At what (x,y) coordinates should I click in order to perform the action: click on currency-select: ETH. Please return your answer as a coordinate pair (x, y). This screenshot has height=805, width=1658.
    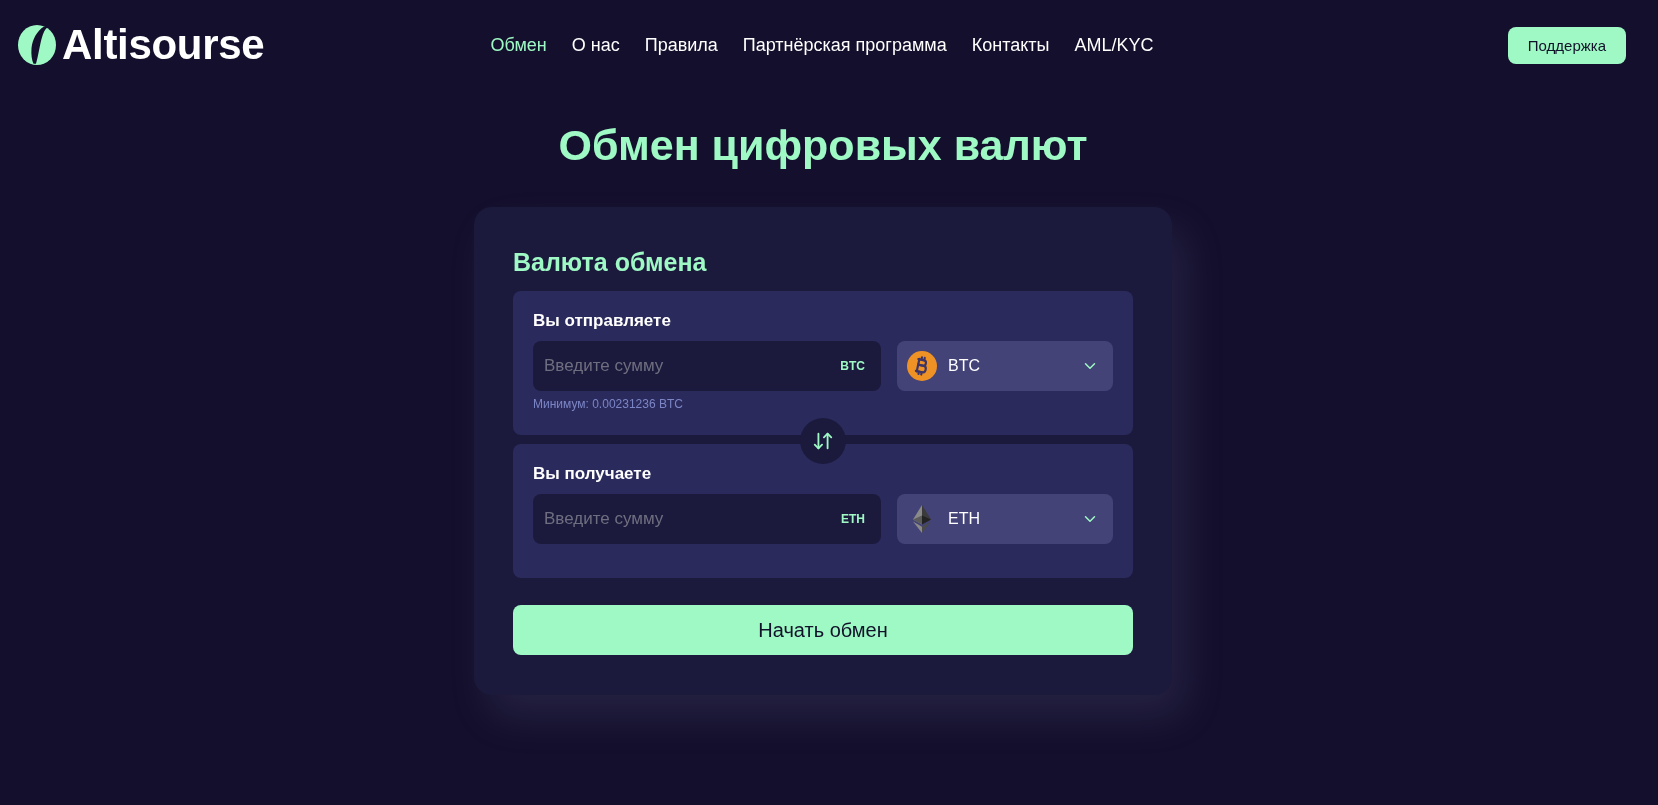
    Looking at the image, I should click on (1005, 519).